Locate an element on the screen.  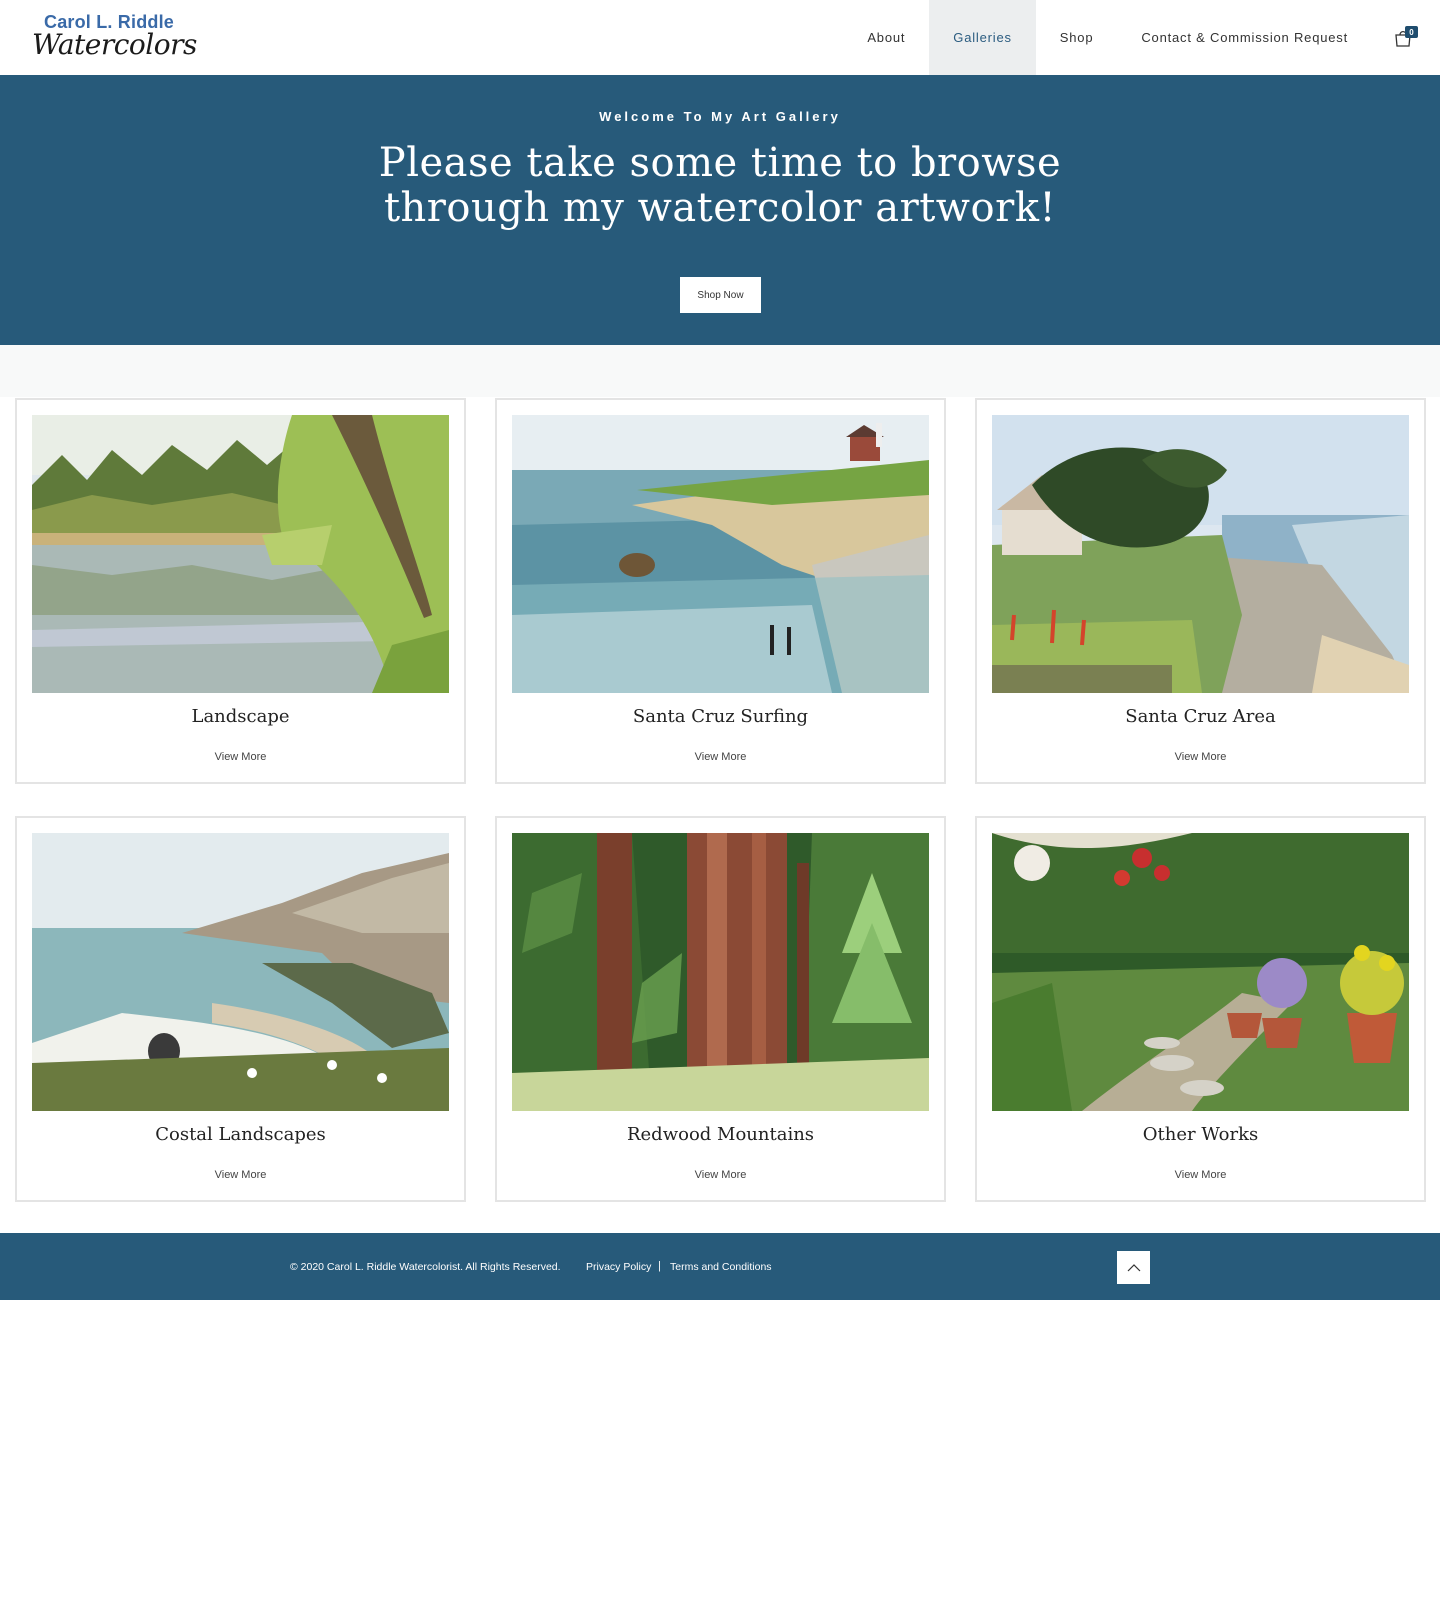
gallery-title: Costal Landscapes is located at coordinates (240, 1134).